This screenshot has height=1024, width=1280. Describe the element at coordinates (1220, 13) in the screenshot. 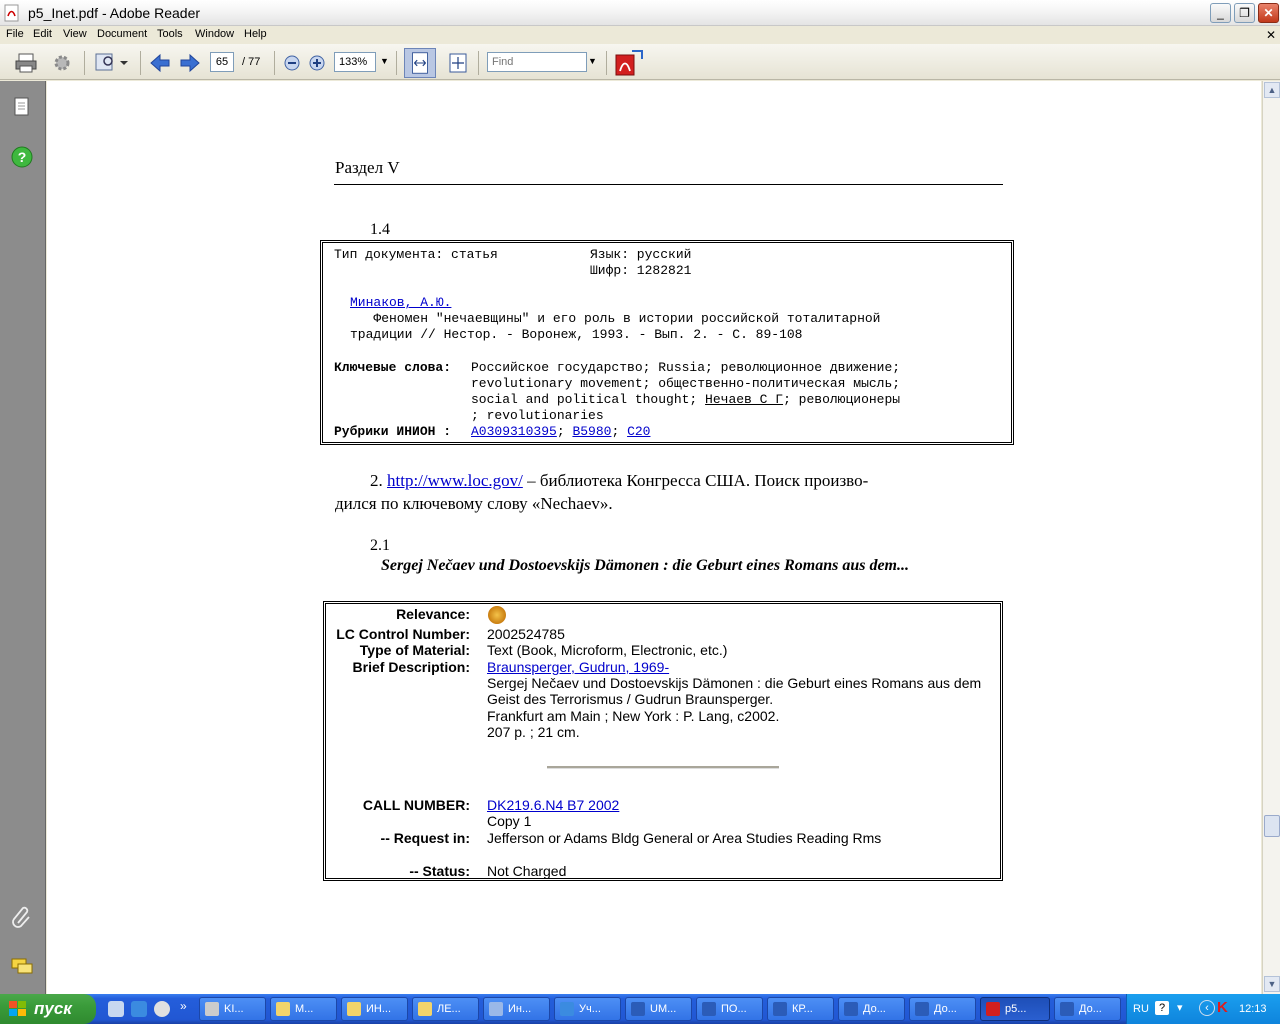

I see `minimize-button: _` at that location.